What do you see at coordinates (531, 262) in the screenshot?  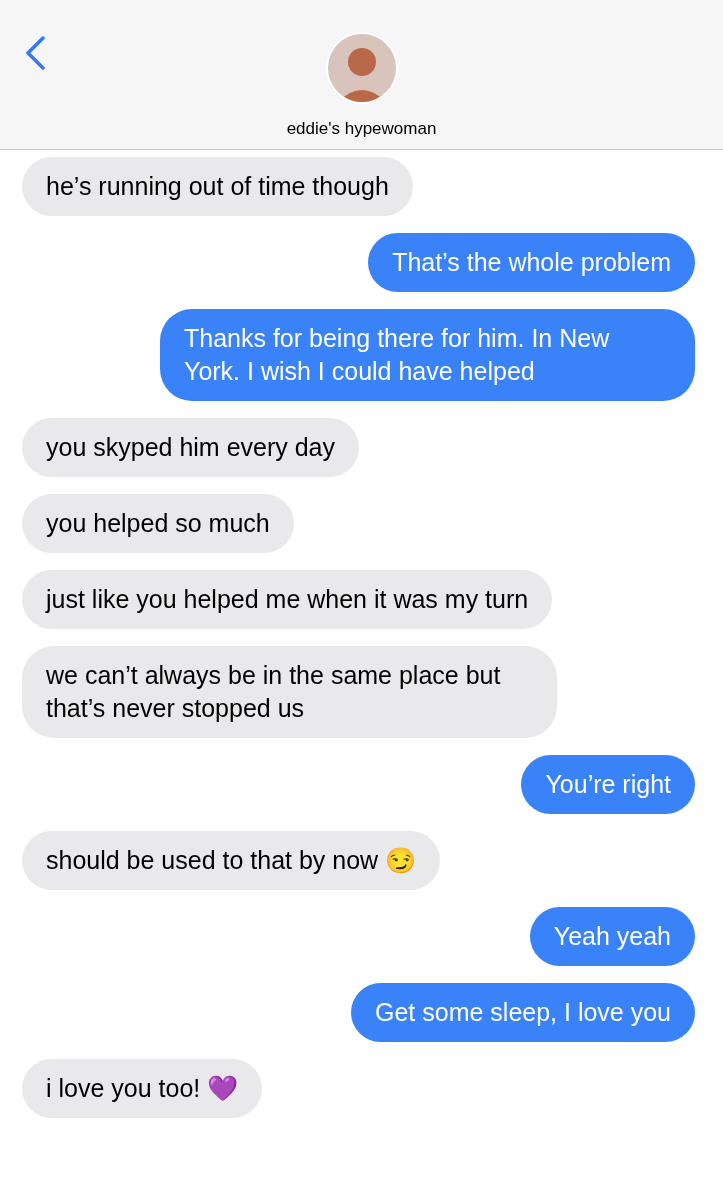 I see `sent-message-bubble: That’s the whole problem` at bounding box center [531, 262].